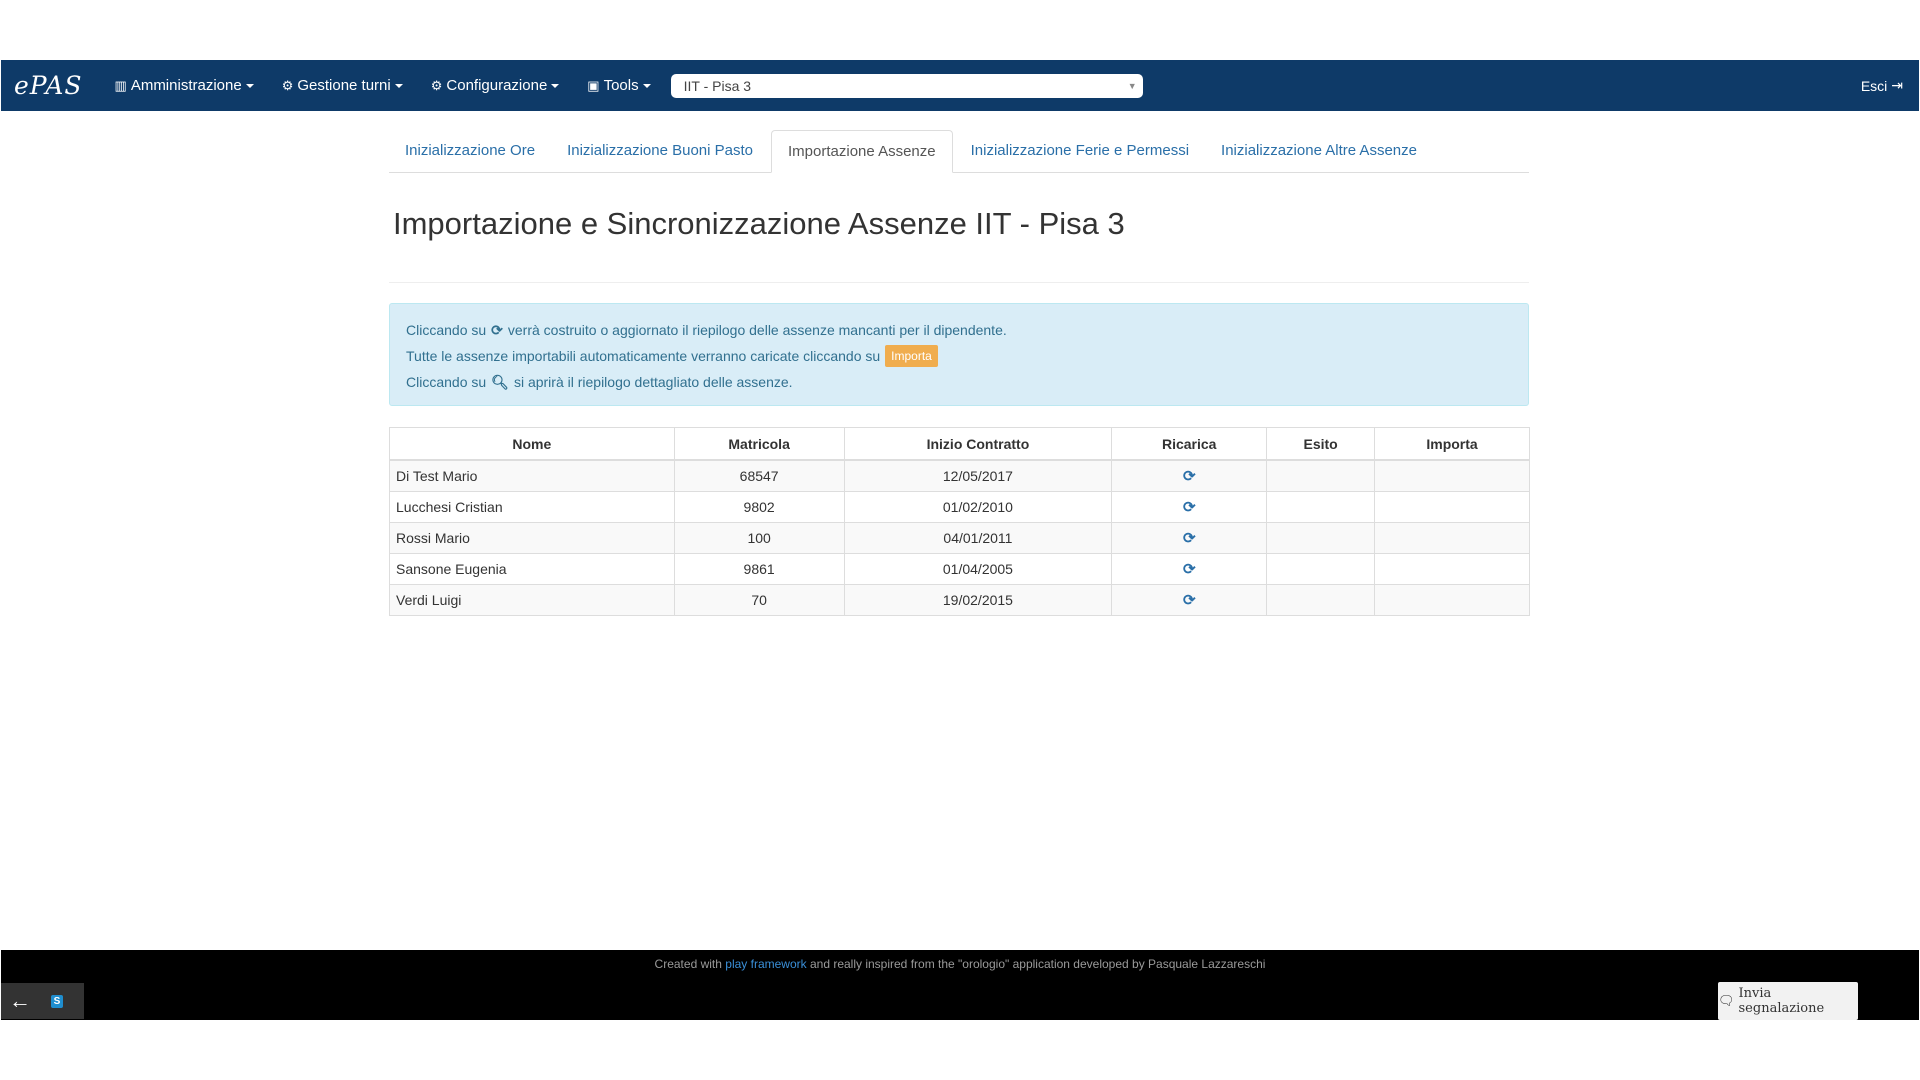 The width and height of the screenshot is (1920, 1080). Describe the element at coordinates (1726, 1001) in the screenshot. I see `comments-icon: 🗨︎` at that location.